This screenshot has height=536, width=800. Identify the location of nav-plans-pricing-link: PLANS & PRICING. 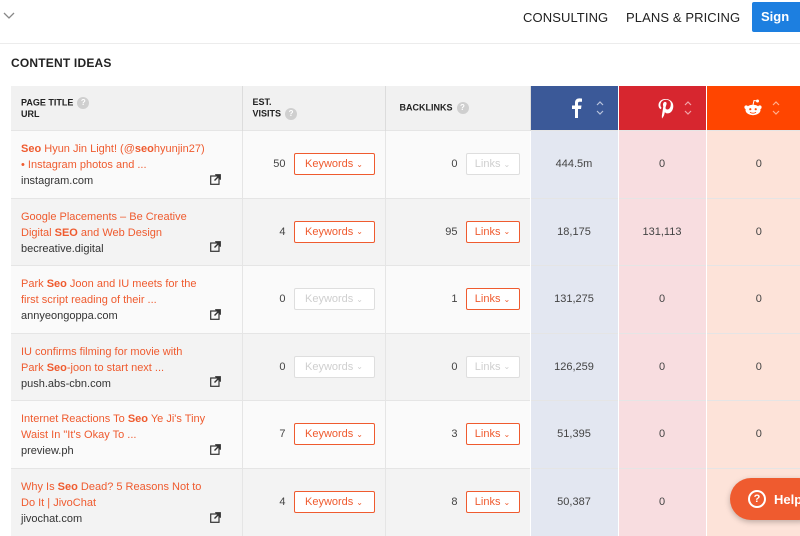
(683, 17).